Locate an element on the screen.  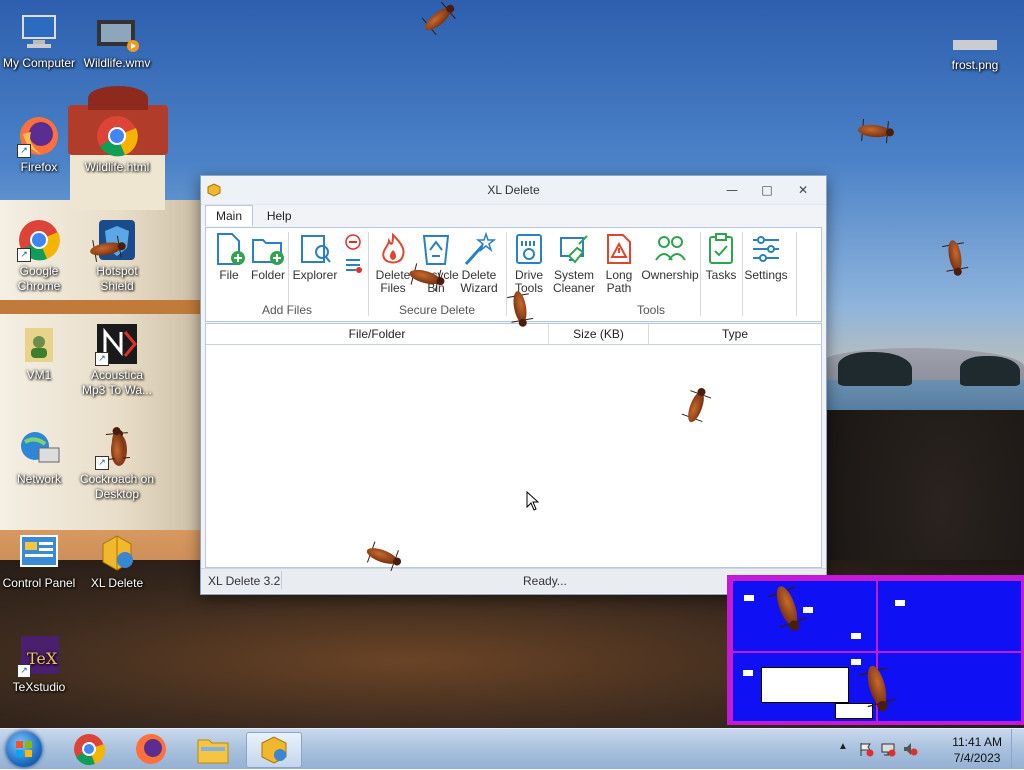
explorer-label: Explorer is located at coordinates (315, 275).